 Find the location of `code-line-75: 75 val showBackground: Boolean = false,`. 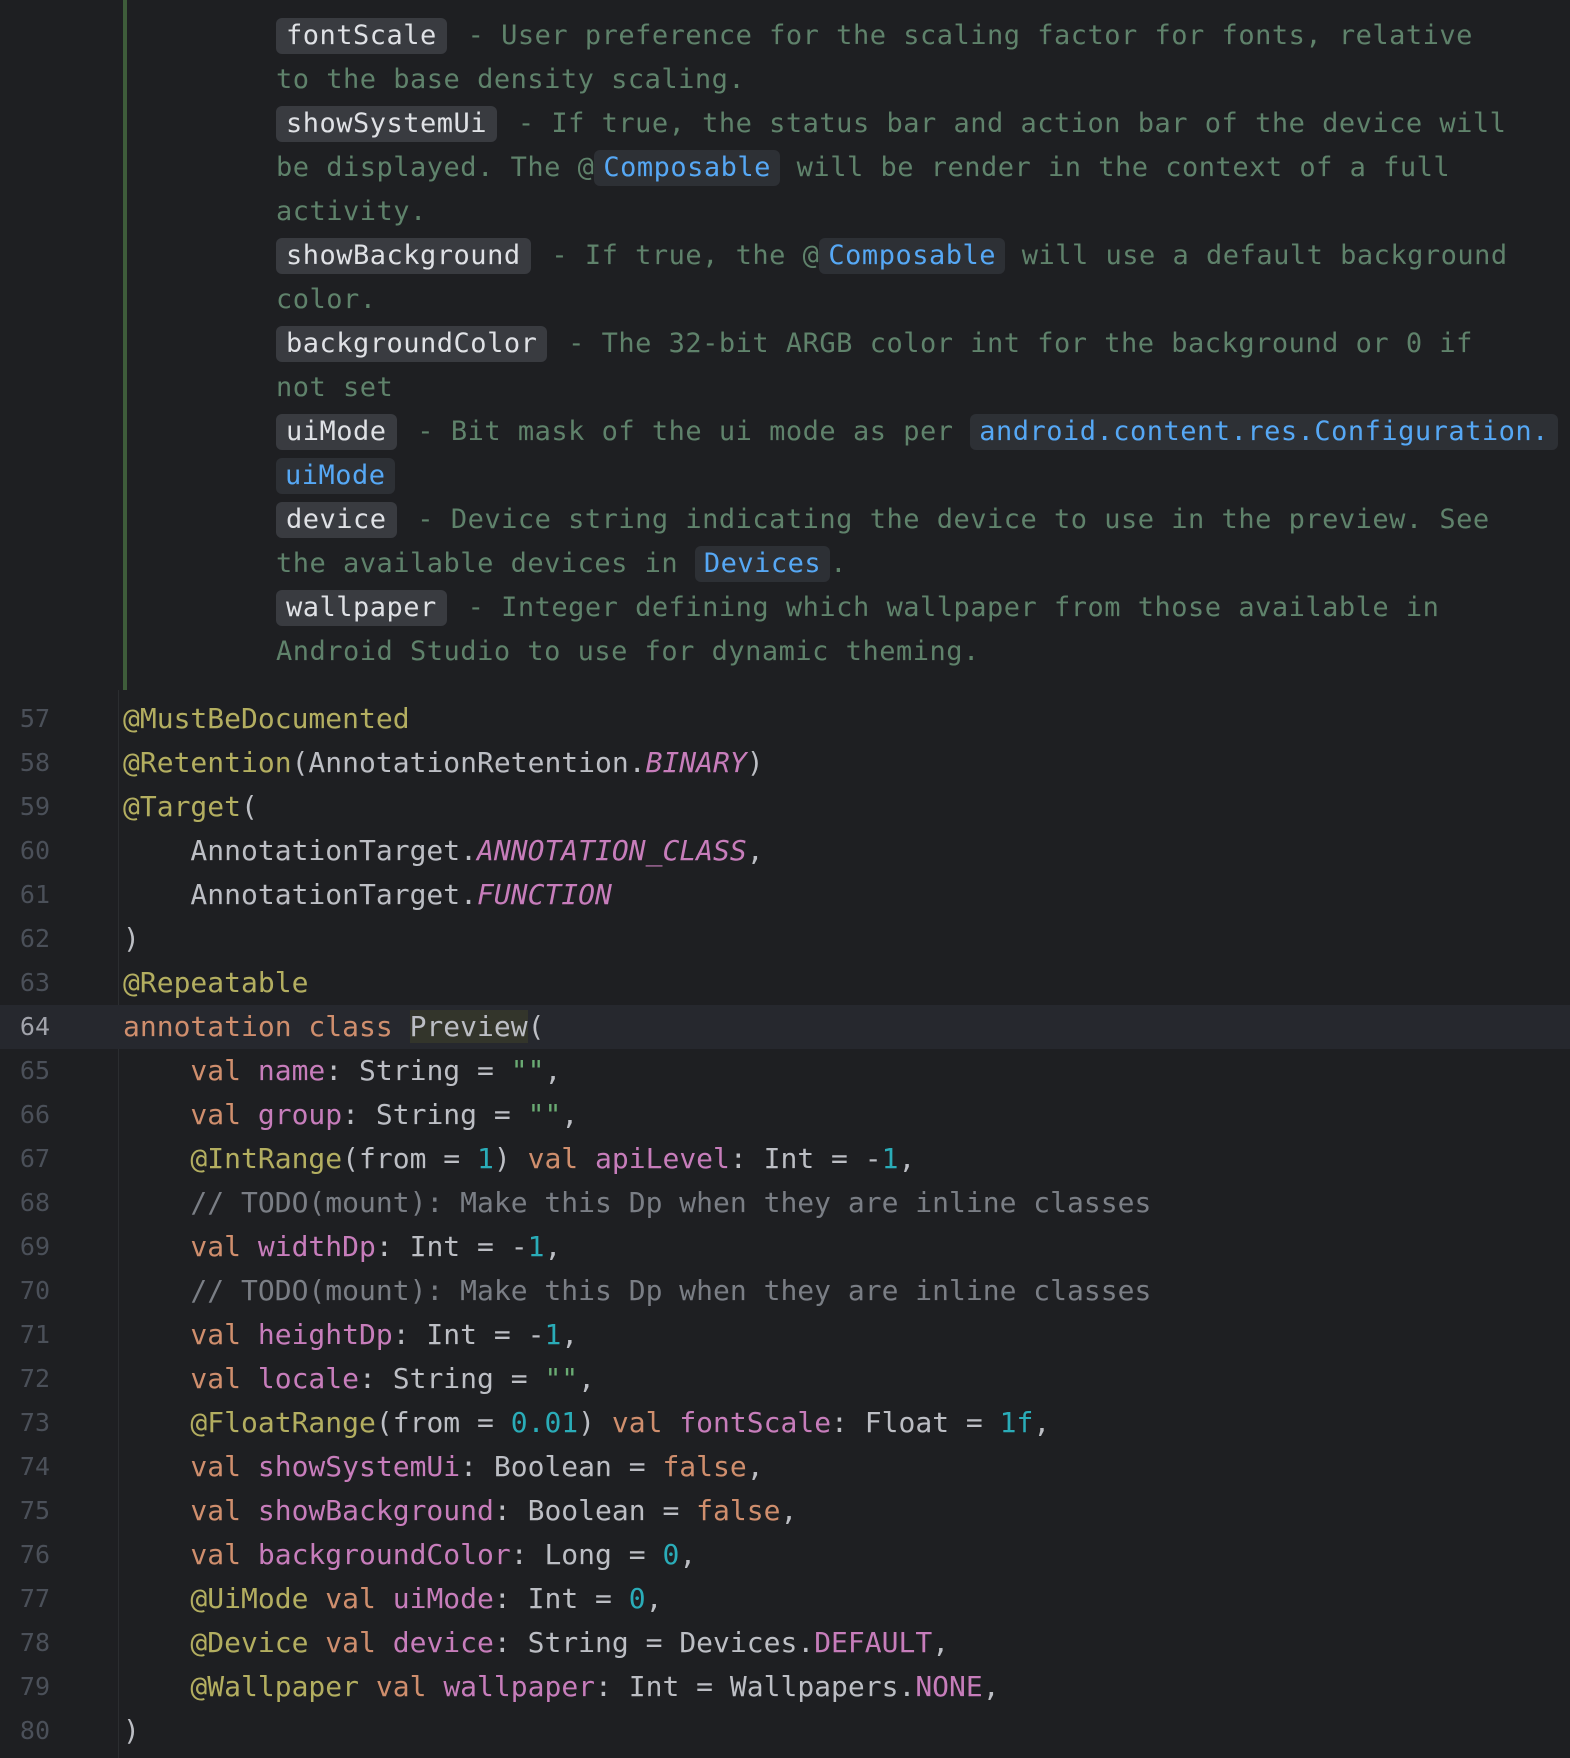

code-line-75: 75 val showBackground: Boolean = false, is located at coordinates (785, 1511).